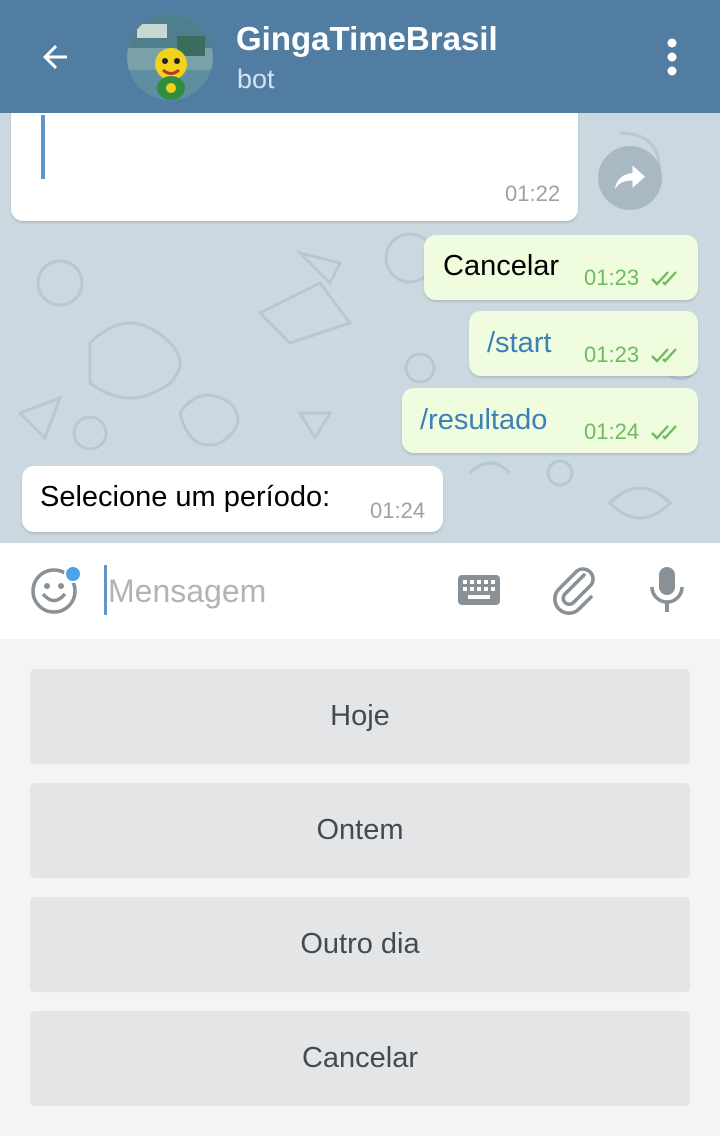 The image size is (720, 1136). What do you see at coordinates (533, 193) in the screenshot?
I see `message-time: 01:22` at bounding box center [533, 193].